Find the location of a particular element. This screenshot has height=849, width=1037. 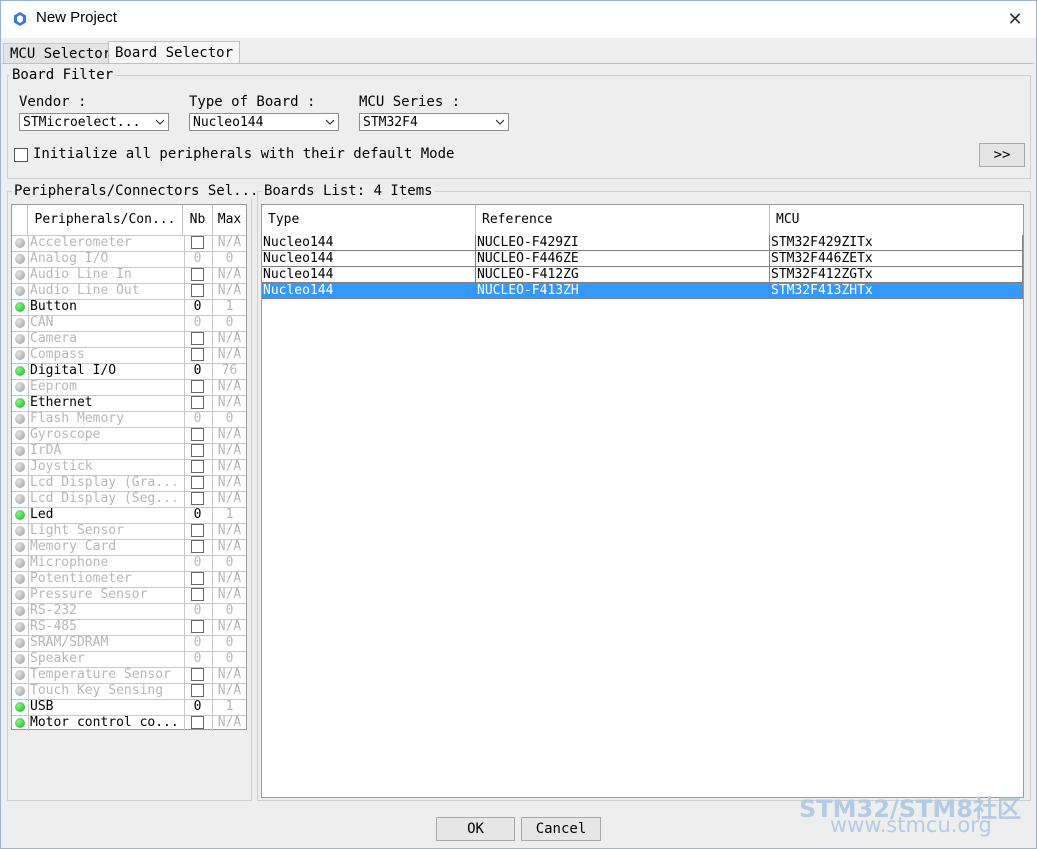

column-header-nb: Nb is located at coordinates (198, 220).